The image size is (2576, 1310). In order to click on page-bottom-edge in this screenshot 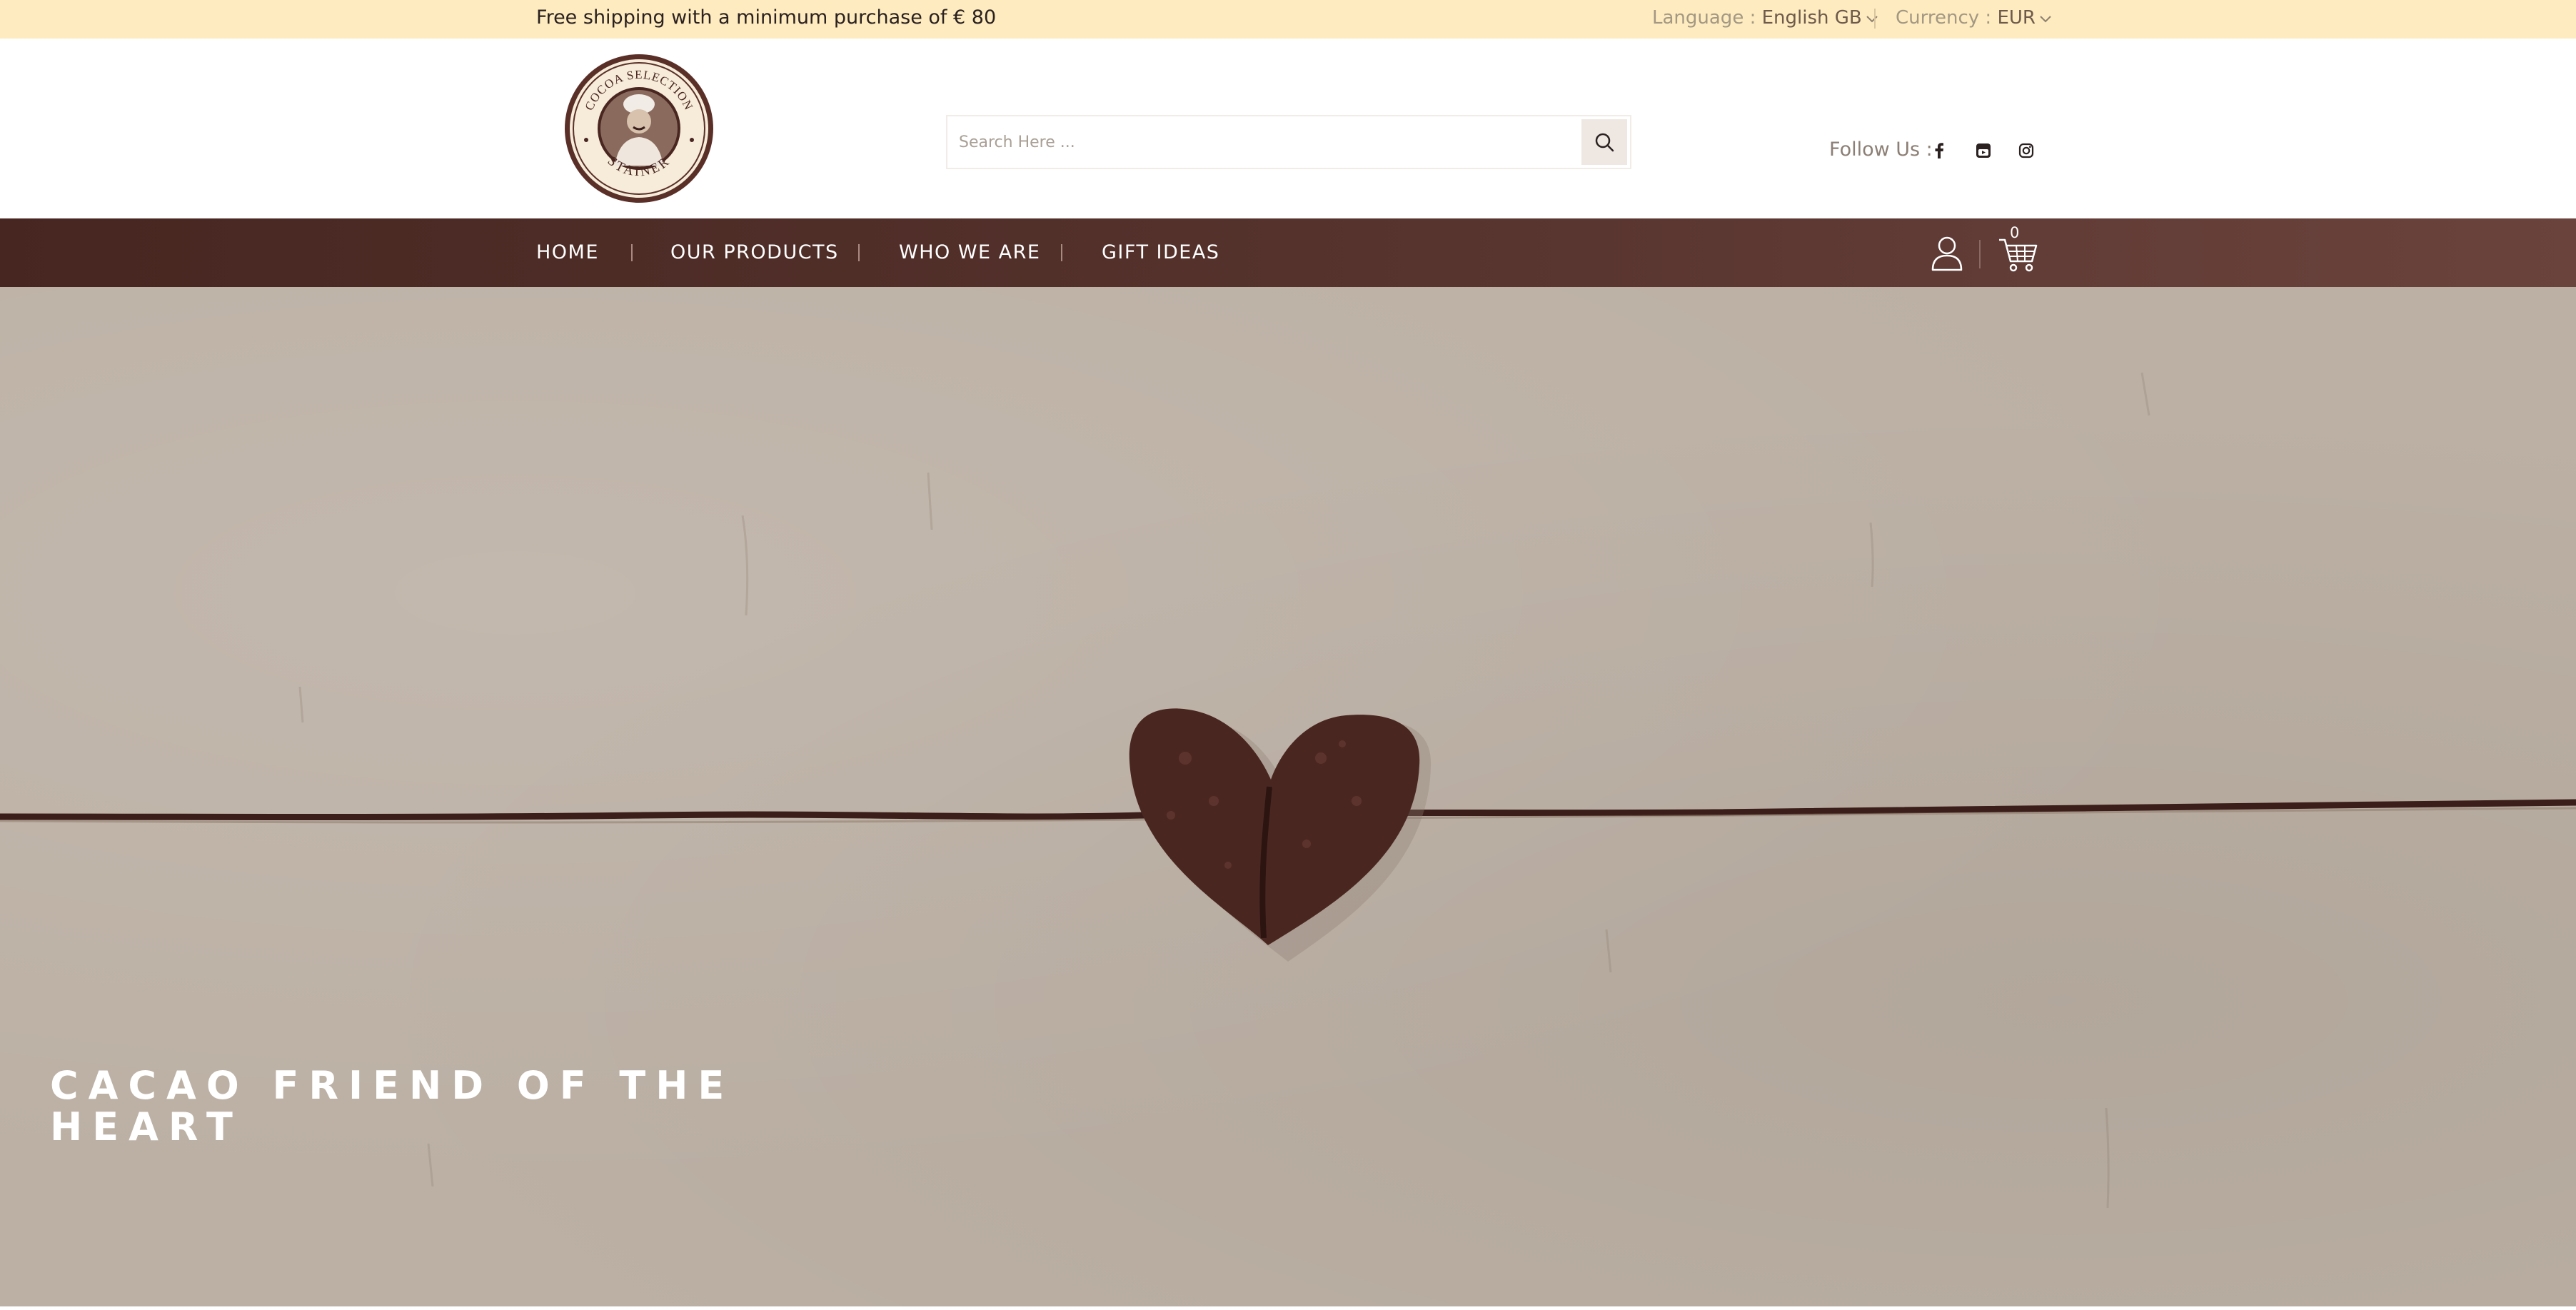, I will do `click(1288, 1308)`.